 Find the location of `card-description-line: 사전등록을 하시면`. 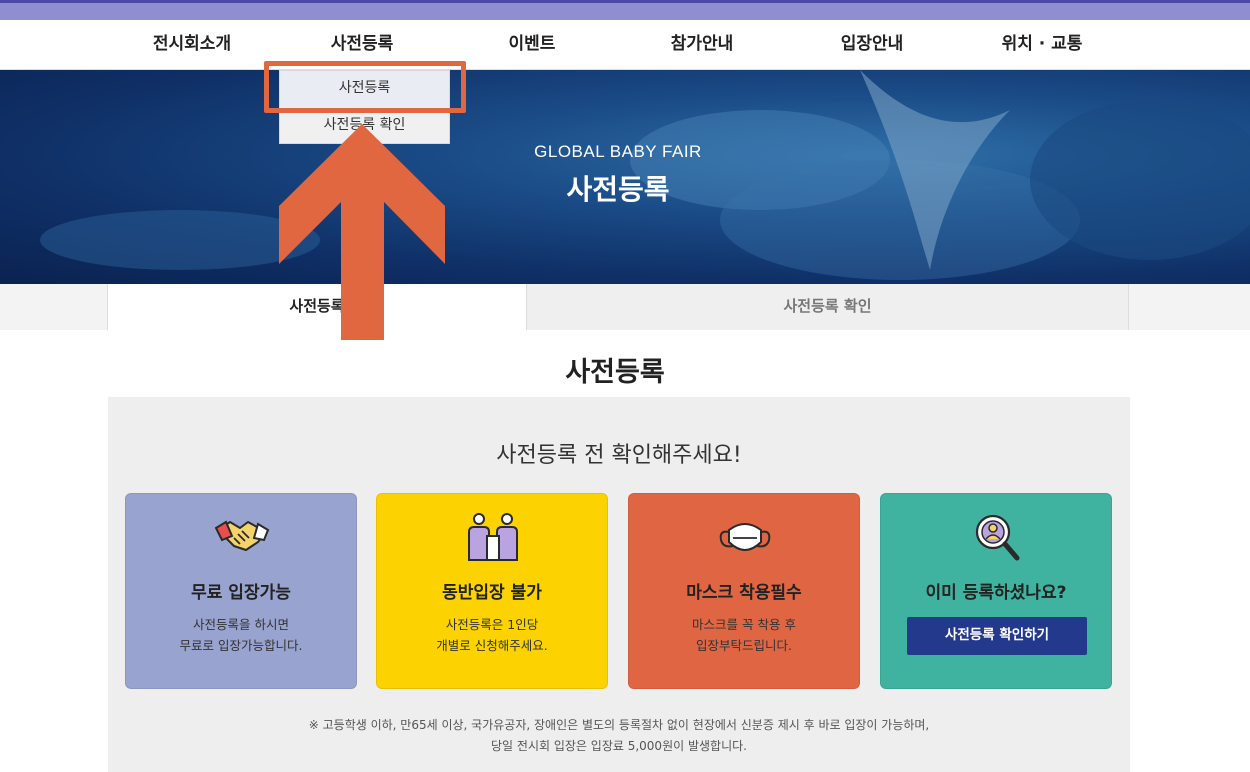

card-description-line: 사전등록을 하시면 is located at coordinates (241, 624).